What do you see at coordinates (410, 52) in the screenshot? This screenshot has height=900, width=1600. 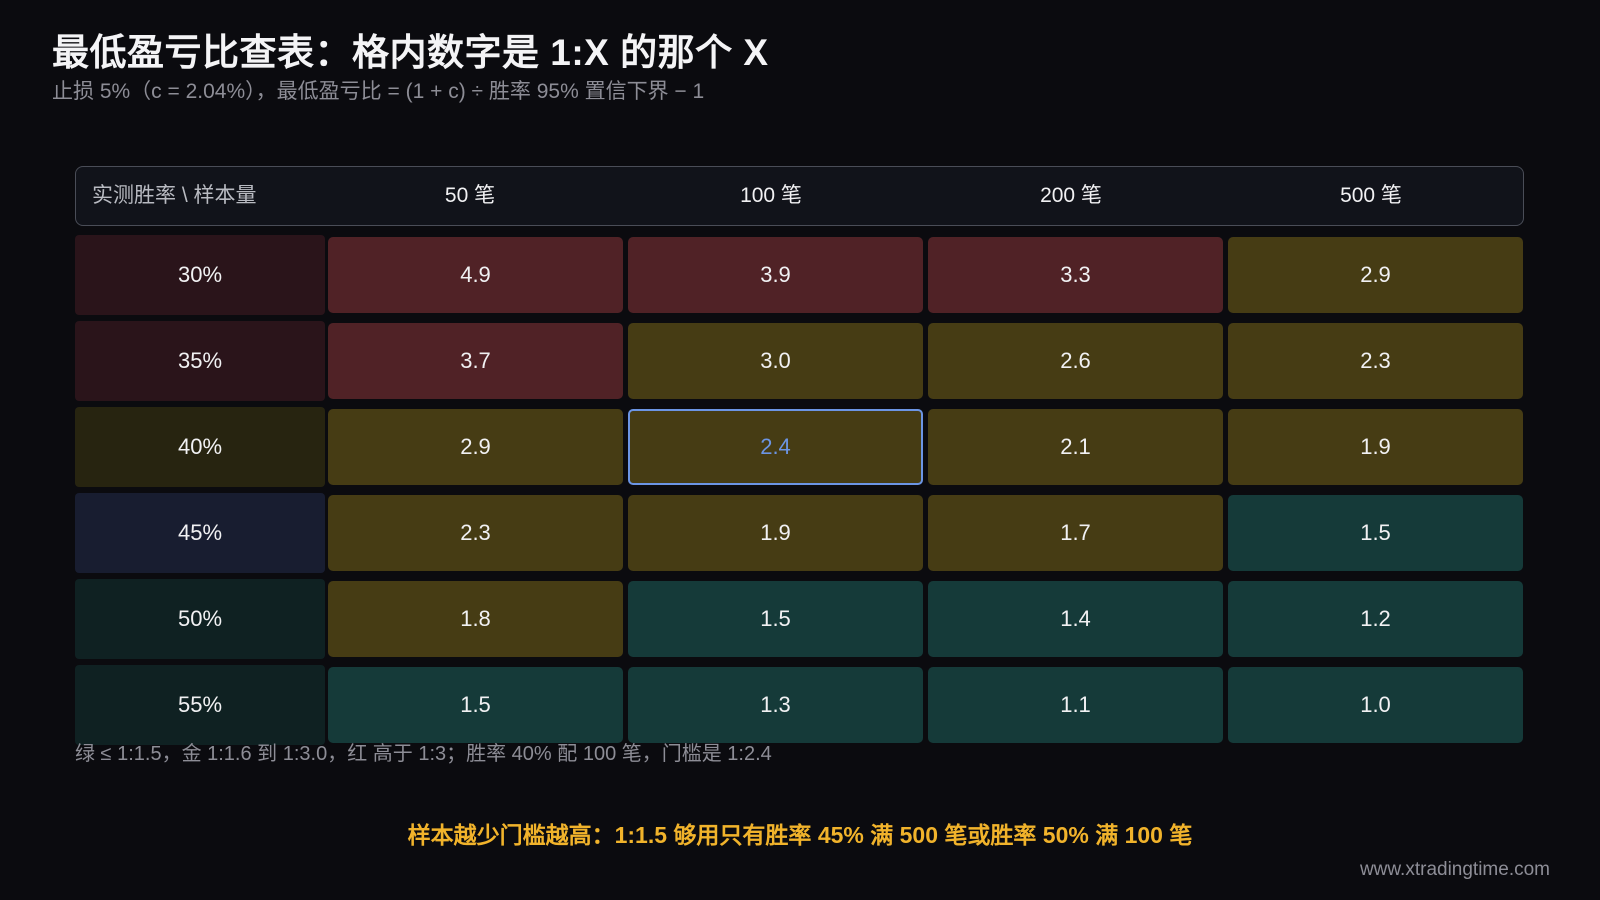 I see `page-title: 最低盈亏比查表：格内数字是 1:X 的那个 X` at bounding box center [410, 52].